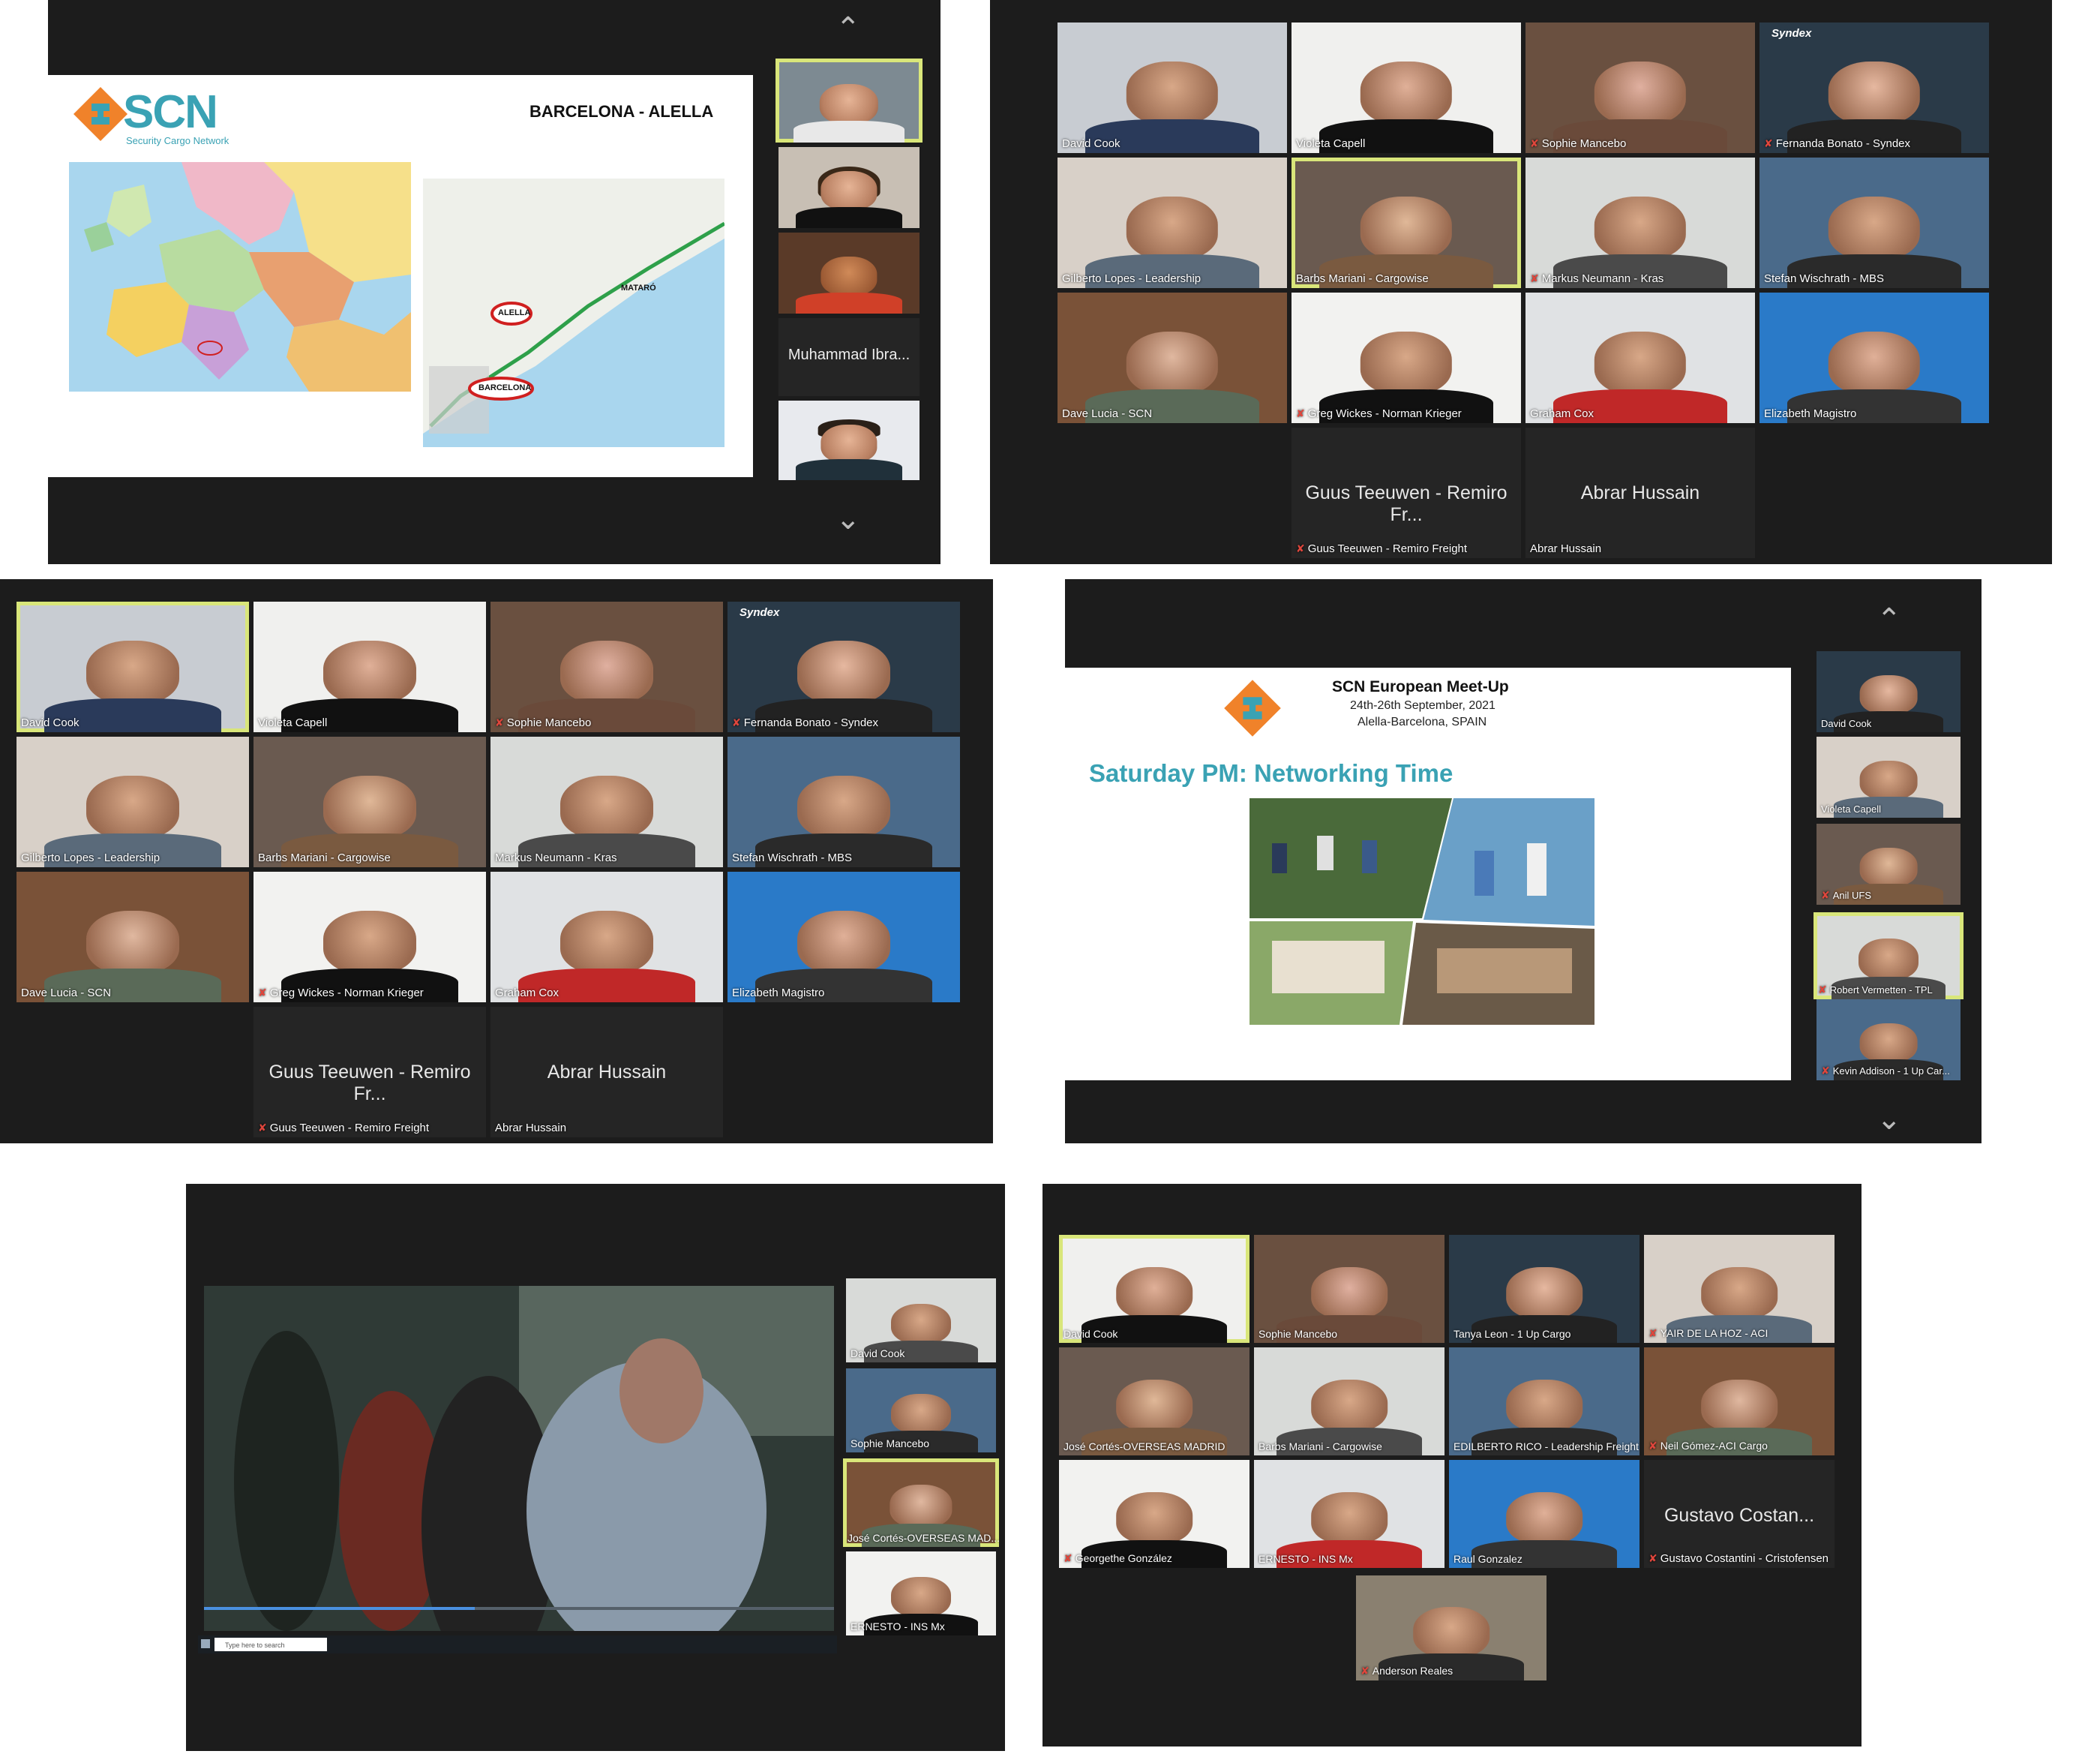 This screenshot has width=2100, height=1760. What do you see at coordinates (1271, 773) in the screenshot?
I see `slide-heading: Saturday PM: Networking Time` at bounding box center [1271, 773].